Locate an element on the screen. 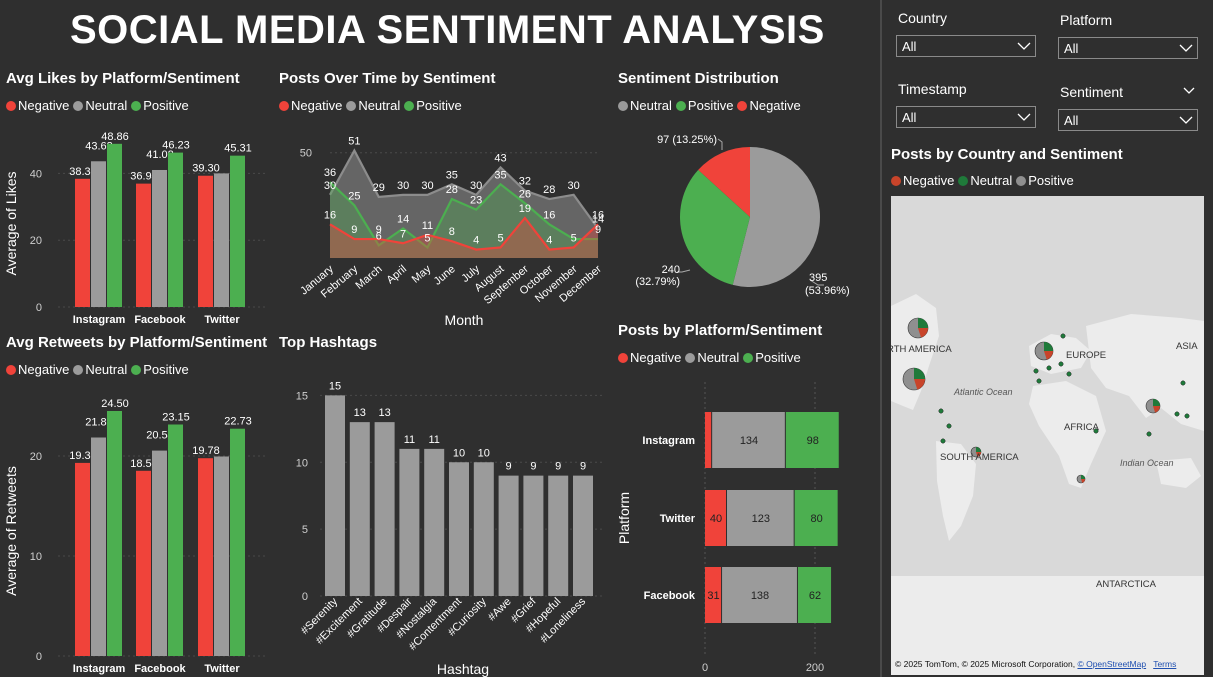  data-label: 19.78 is located at coordinates (206, 451).